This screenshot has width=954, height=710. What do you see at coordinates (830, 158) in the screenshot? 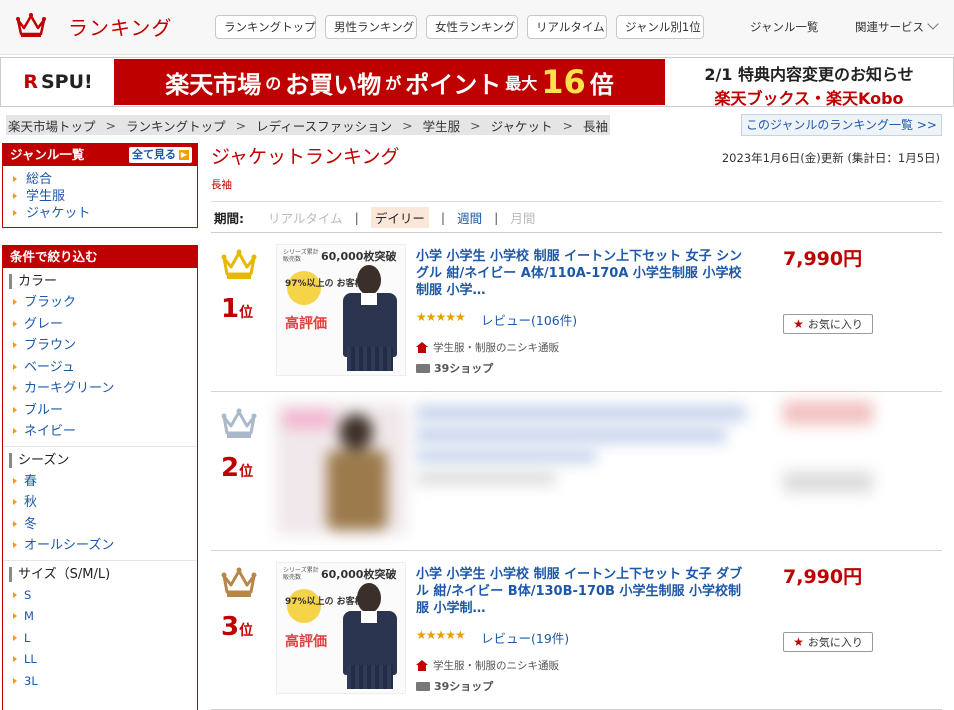
I see `updated-date: 2023年1月6日(金)更新 (集計日：1月5日)` at bounding box center [830, 158].